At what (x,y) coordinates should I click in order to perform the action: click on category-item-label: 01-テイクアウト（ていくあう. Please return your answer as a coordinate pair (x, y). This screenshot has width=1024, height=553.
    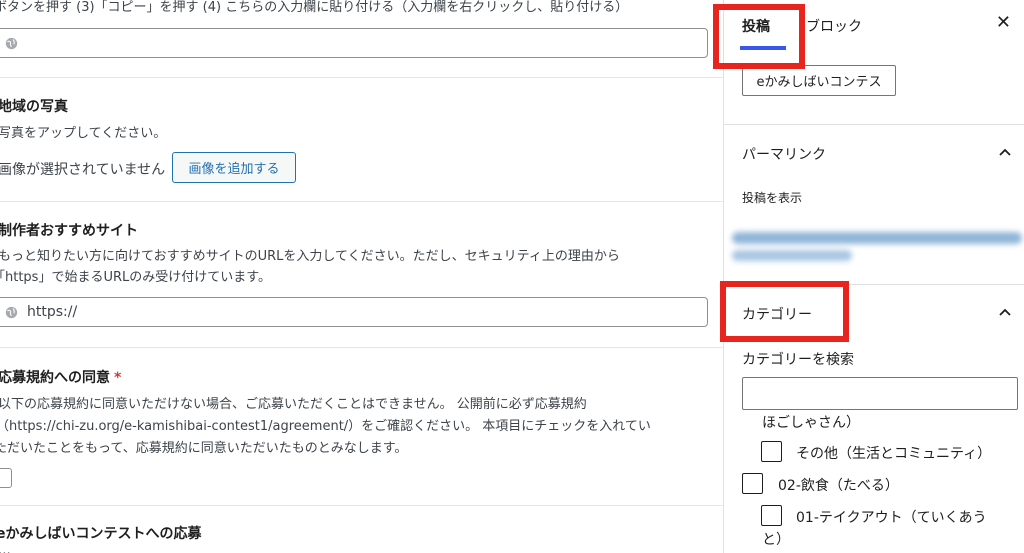
    Looking at the image, I should click on (891, 518).